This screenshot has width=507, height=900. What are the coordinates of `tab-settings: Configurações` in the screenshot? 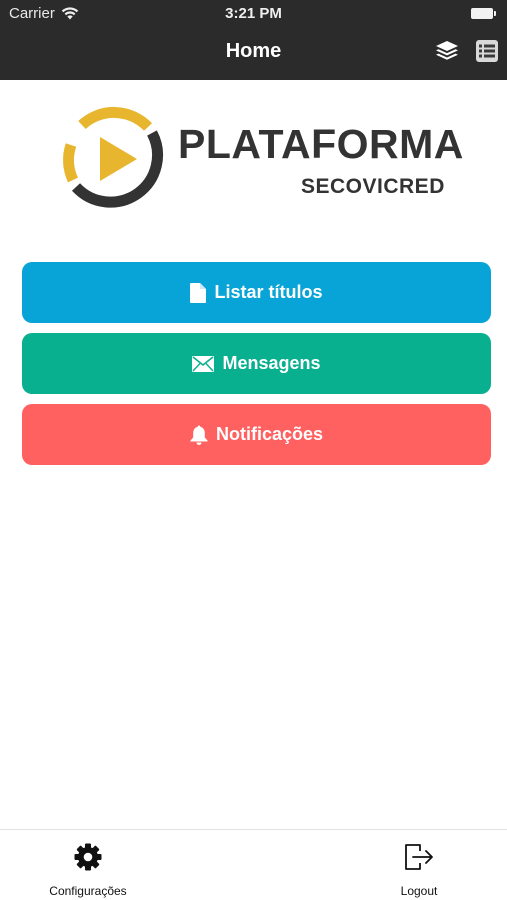 It's located at (88, 870).